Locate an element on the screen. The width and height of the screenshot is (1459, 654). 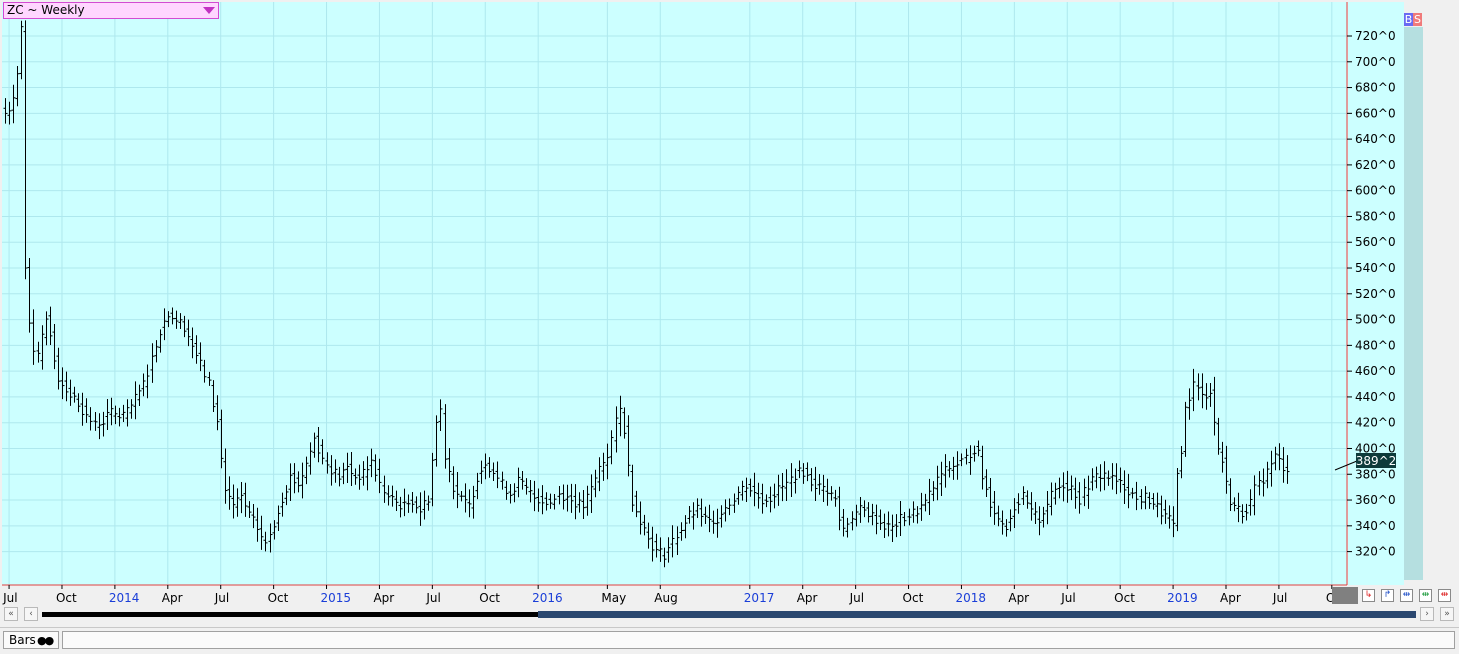
bars-tab: Bars ●● is located at coordinates (31, 640).